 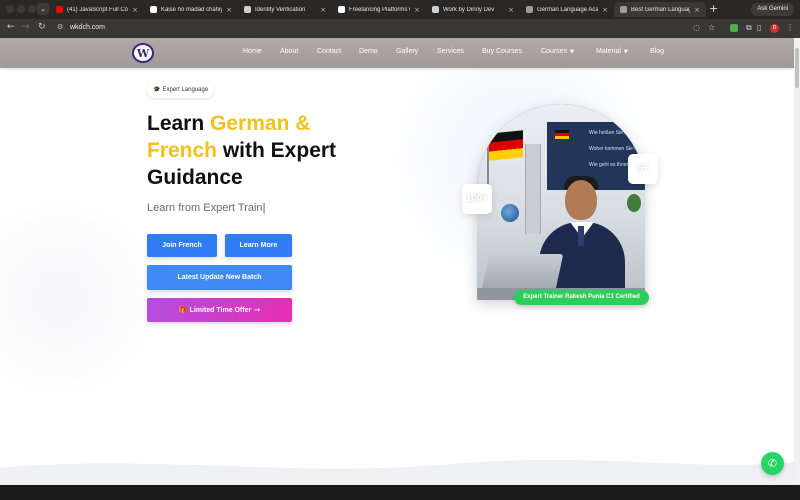 What do you see at coordinates (506, 145) in the screenshot?
I see `german-flag` at bounding box center [506, 145].